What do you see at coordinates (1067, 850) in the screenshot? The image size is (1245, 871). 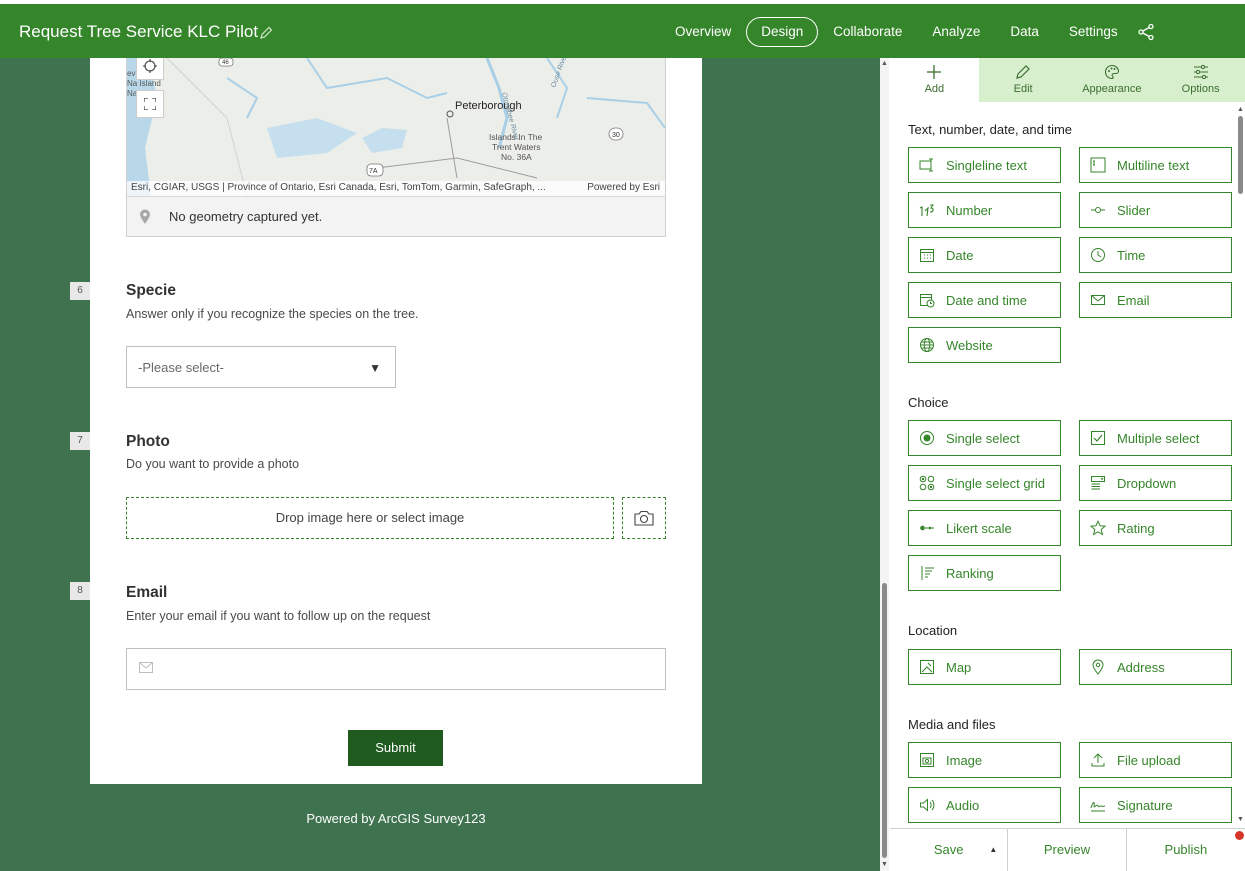 I see `preview-button: Preview` at bounding box center [1067, 850].